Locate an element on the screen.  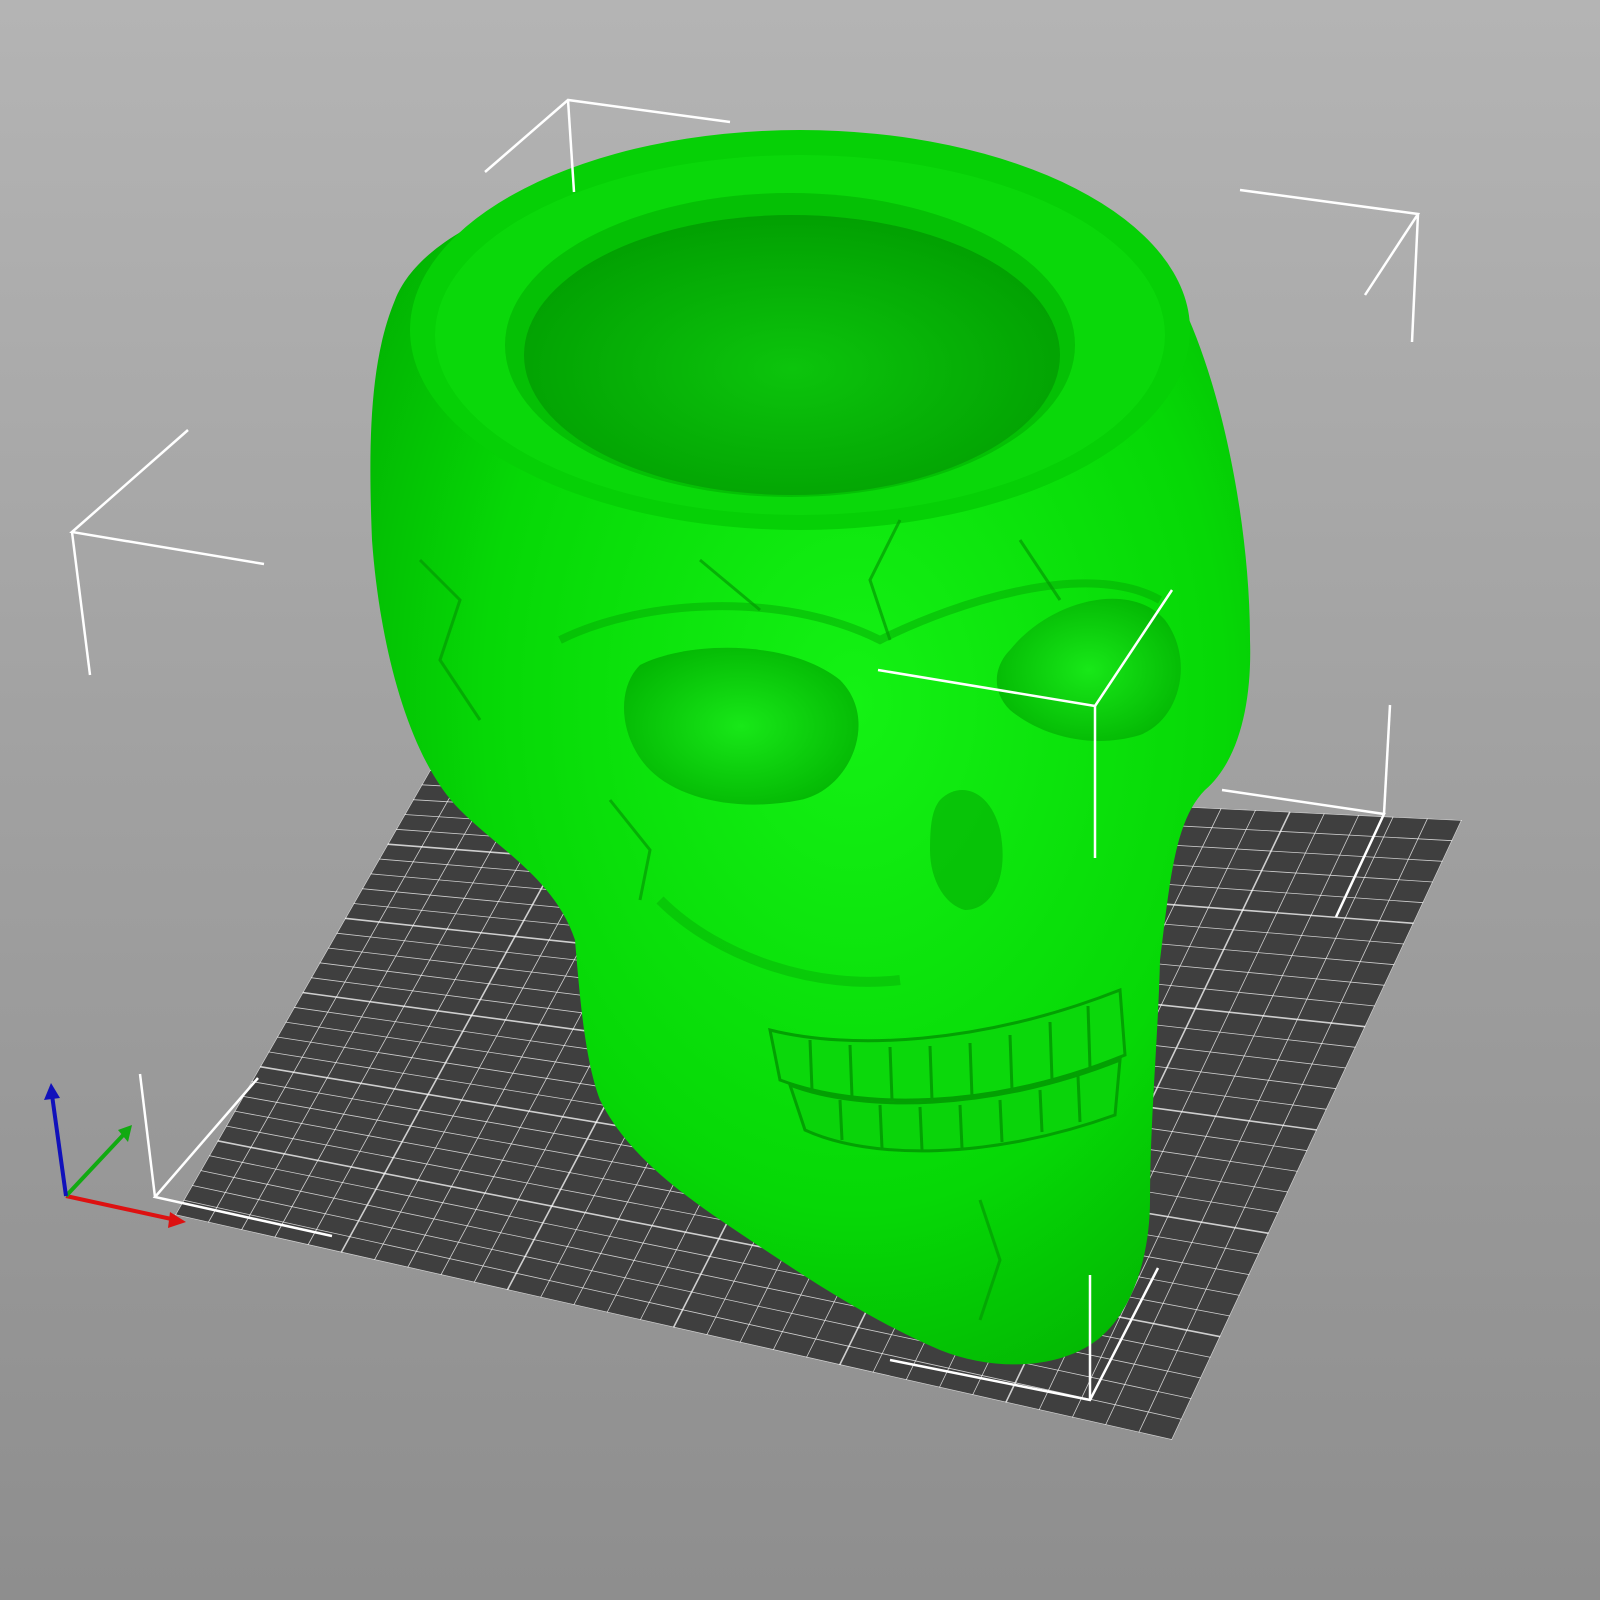
planter-bowl is located at coordinates (792, 355).